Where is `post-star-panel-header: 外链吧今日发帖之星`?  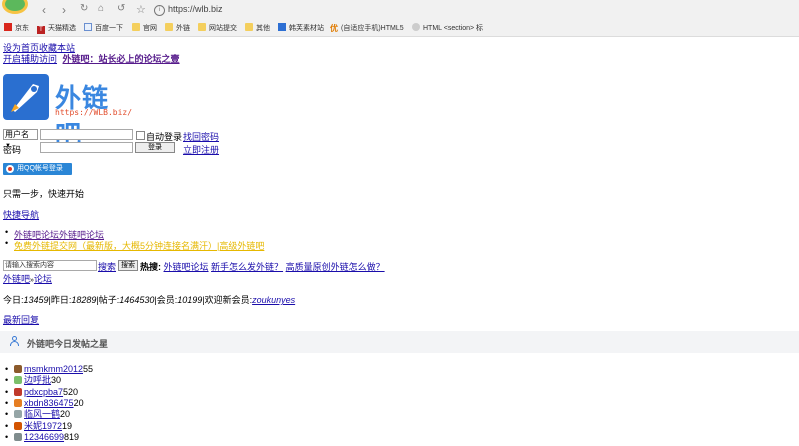 post-star-panel-header: 外链吧今日发帖之星 is located at coordinates (399, 342).